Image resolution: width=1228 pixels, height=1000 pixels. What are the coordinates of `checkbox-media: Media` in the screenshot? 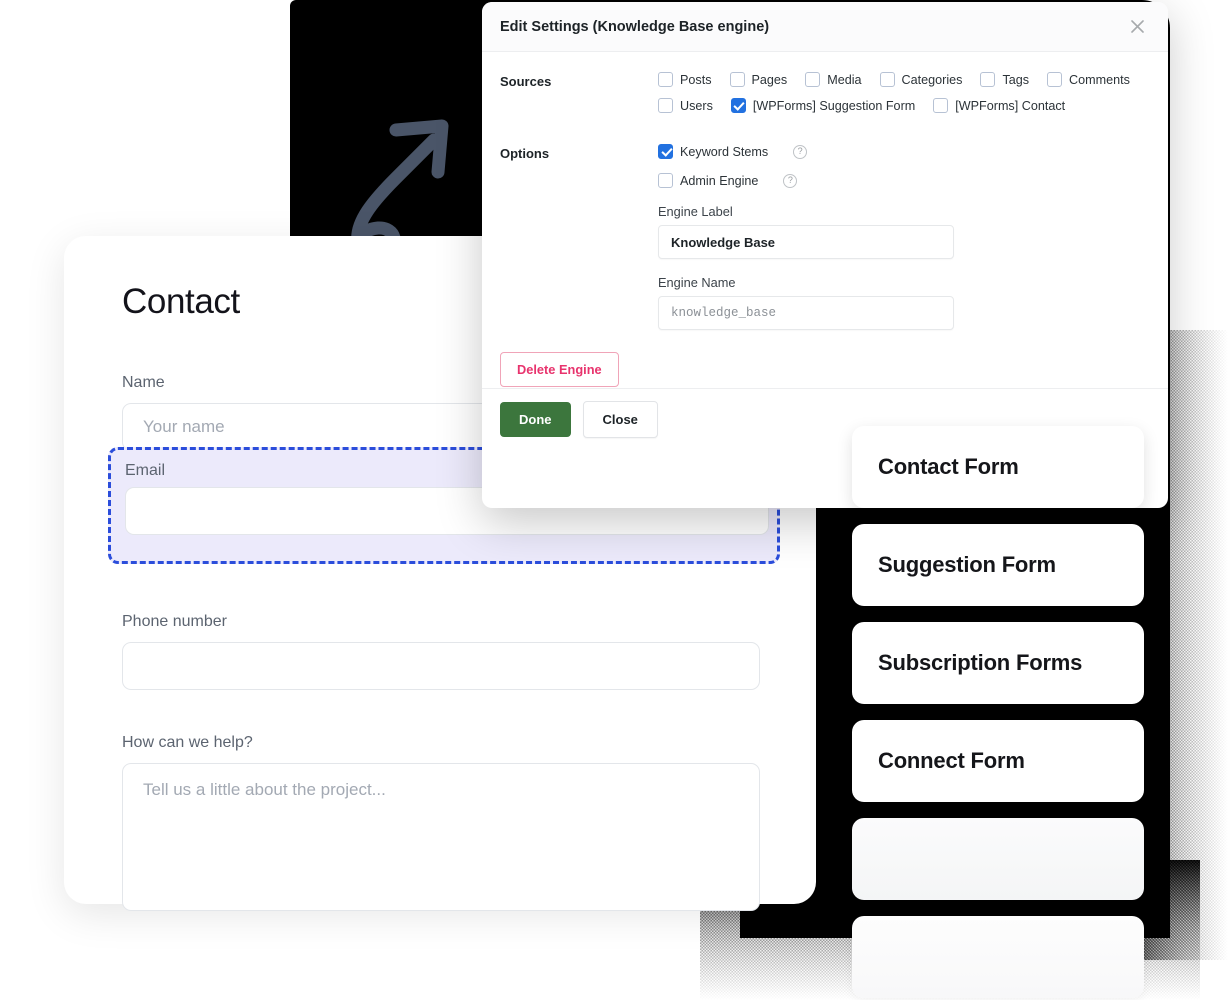 It's located at (833, 79).